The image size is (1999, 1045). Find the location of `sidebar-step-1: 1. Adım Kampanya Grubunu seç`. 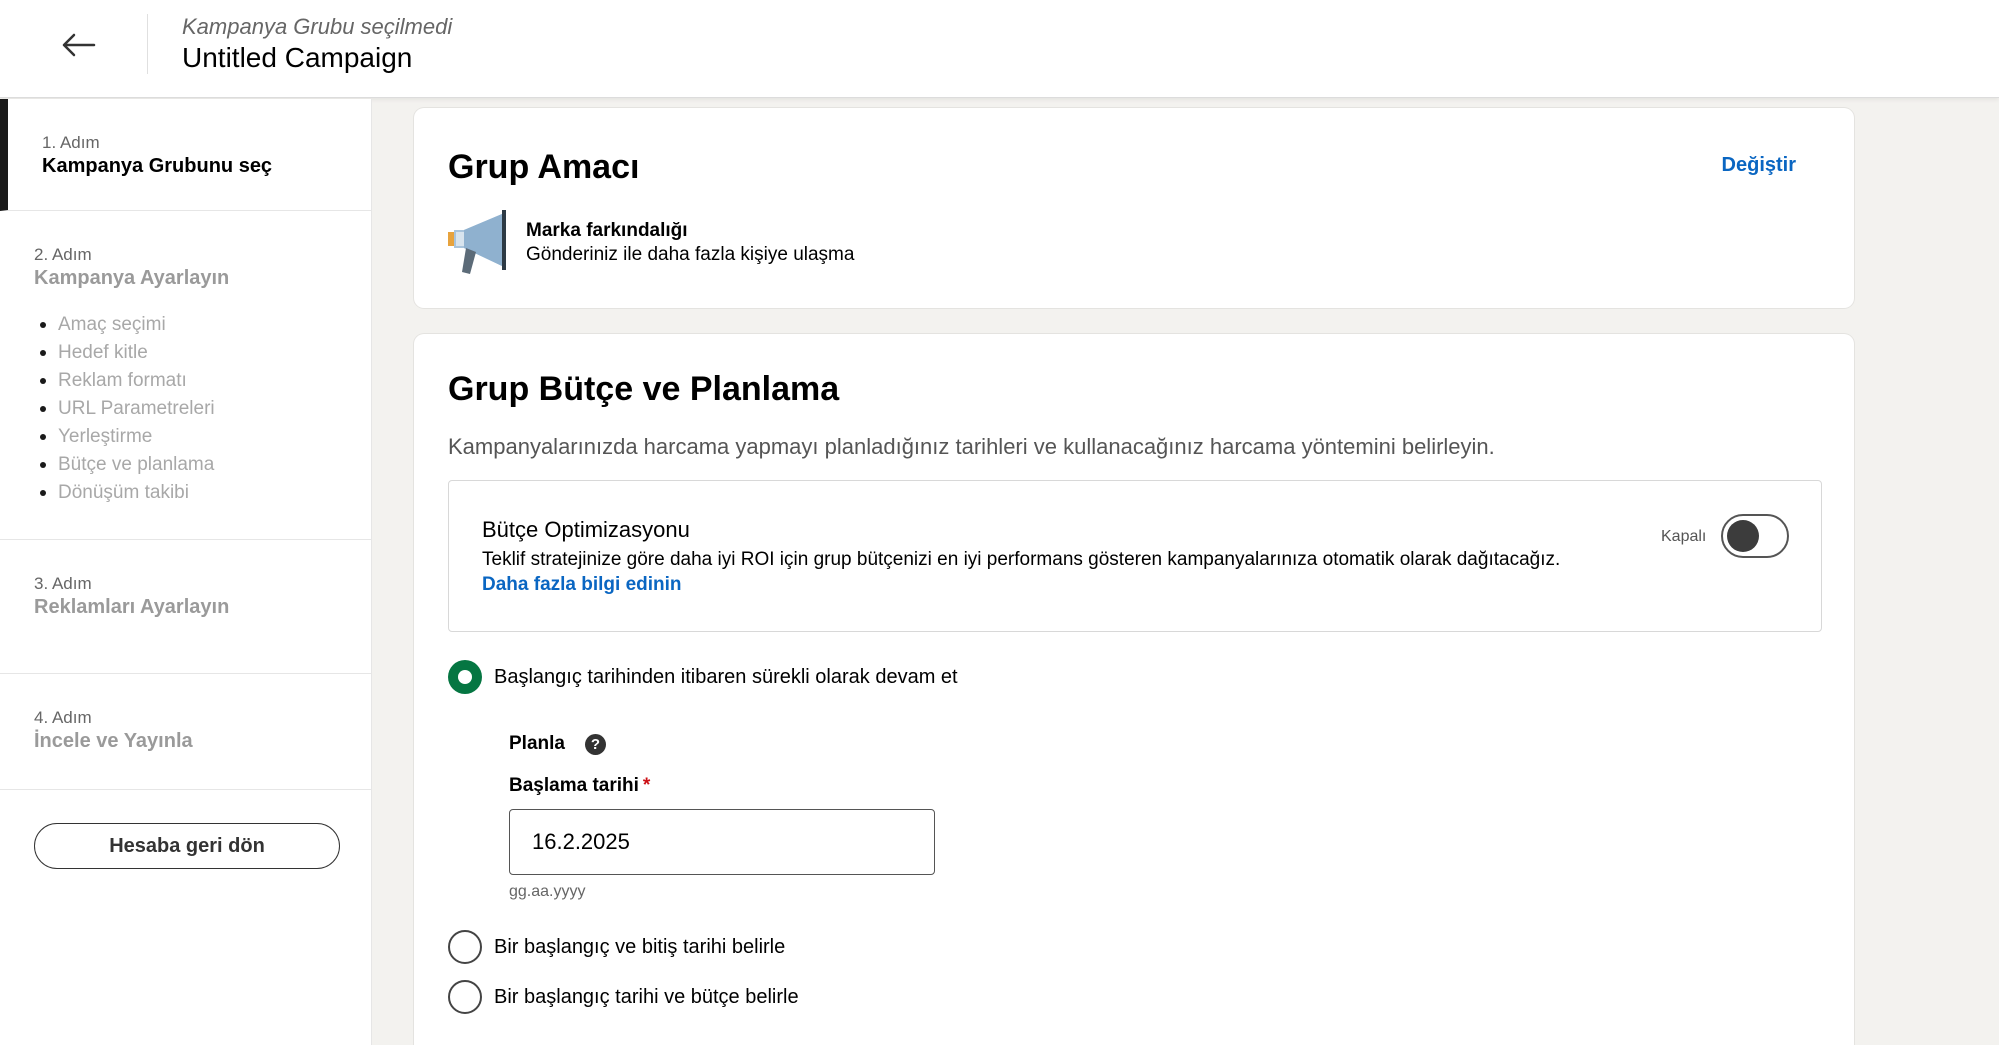

sidebar-step-1: 1. Adım Kampanya Grubunu seç is located at coordinates (186, 155).